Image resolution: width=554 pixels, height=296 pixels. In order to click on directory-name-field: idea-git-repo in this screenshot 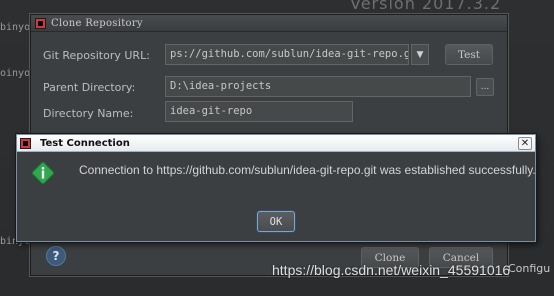, I will do `click(259, 111)`.